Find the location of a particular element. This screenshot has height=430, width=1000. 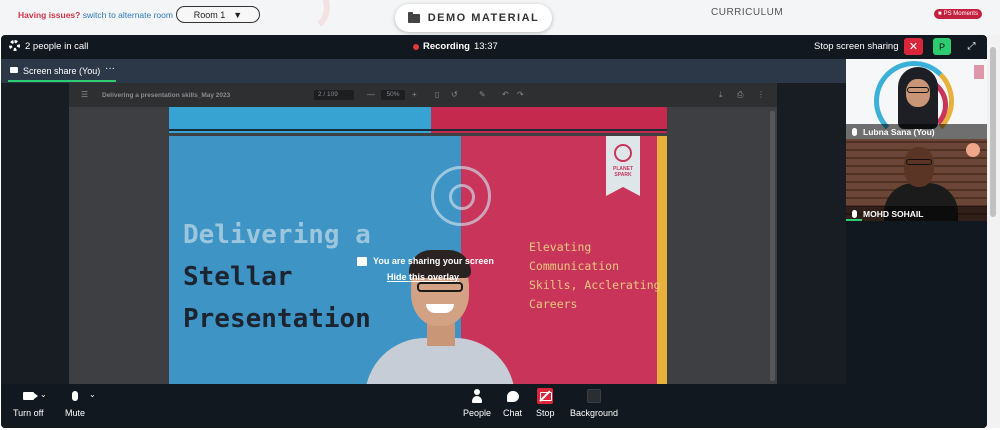

participant-name-bar: MOHD SOHAIL is located at coordinates (916, 213).